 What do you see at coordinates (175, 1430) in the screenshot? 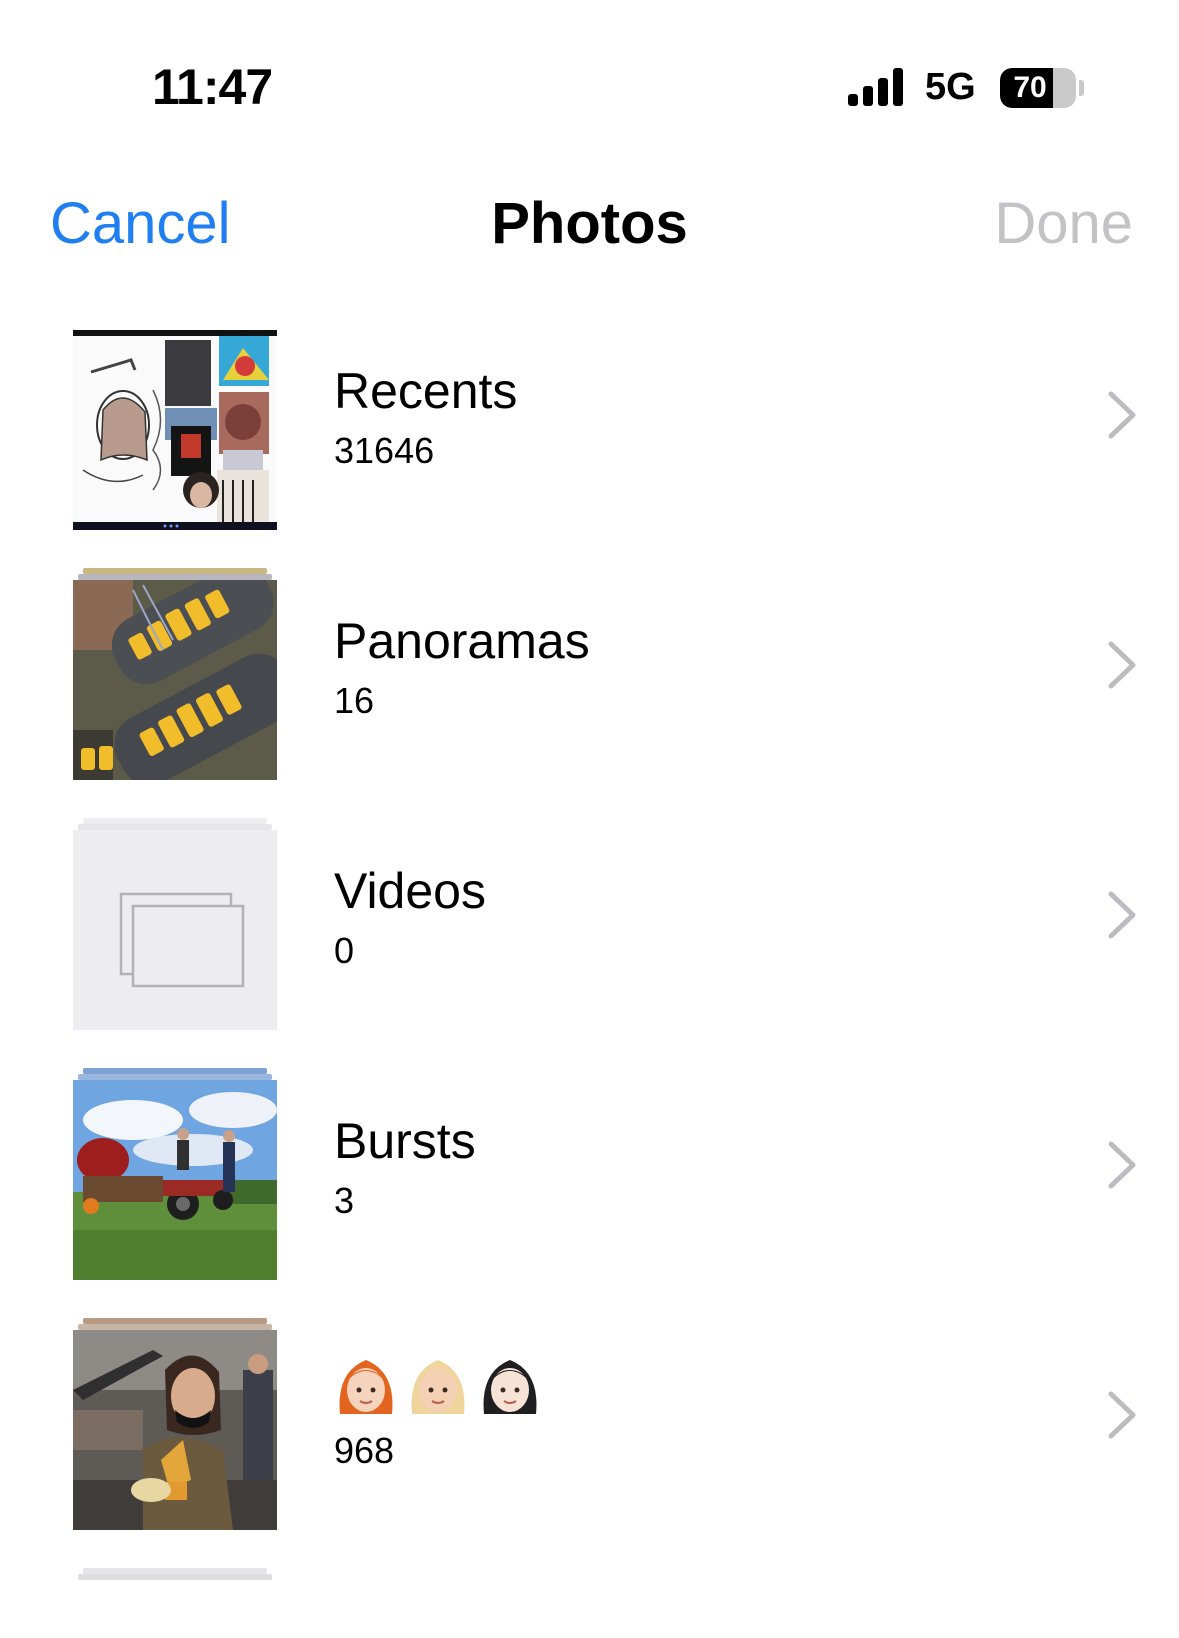
I see `person-with-cone-thumbnail` at bounding box center [175, 1430].